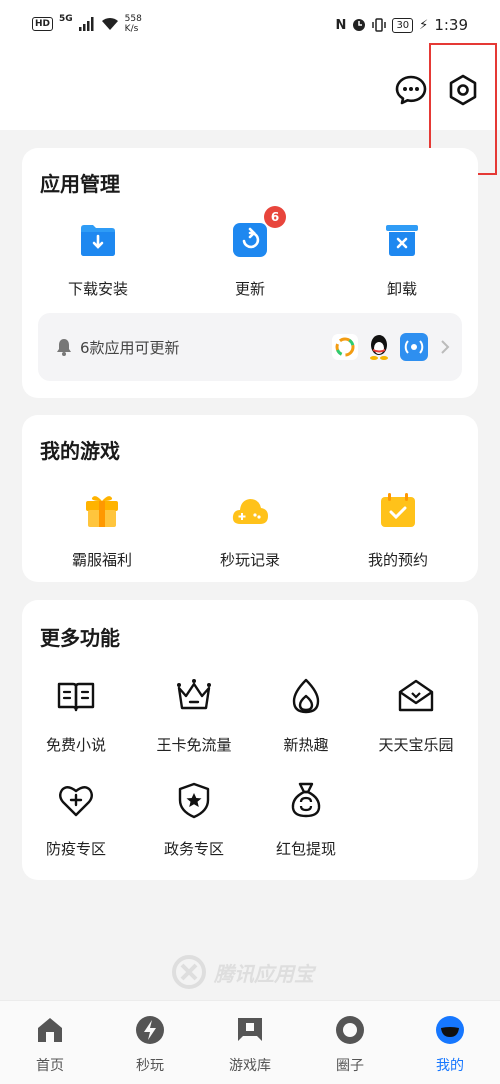 The width and height of the screenshot is (500, 1084). I want to click on uninstall-item: 卸载, so click(402, 259).